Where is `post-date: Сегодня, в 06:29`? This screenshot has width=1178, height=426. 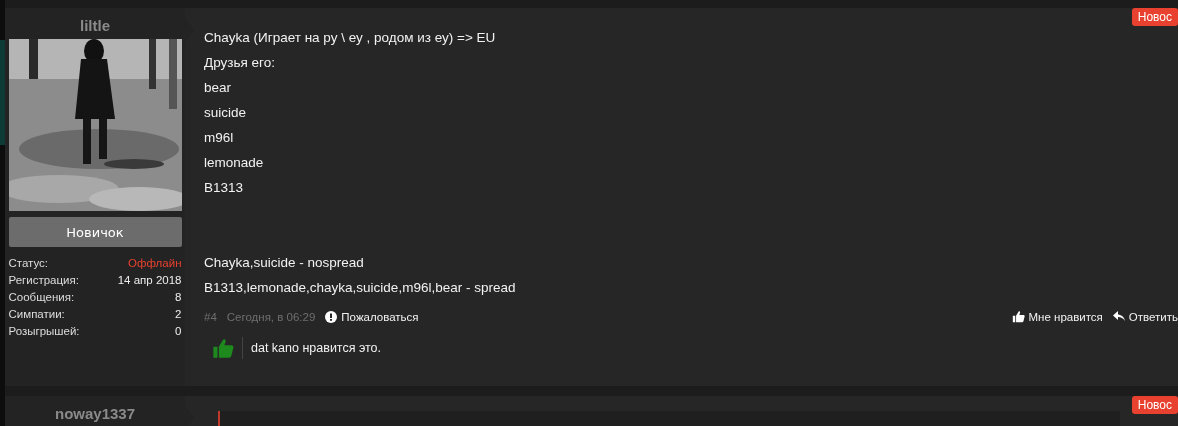
post-date: Сегодня, в 06:29 is located at coordinates (271, 316).